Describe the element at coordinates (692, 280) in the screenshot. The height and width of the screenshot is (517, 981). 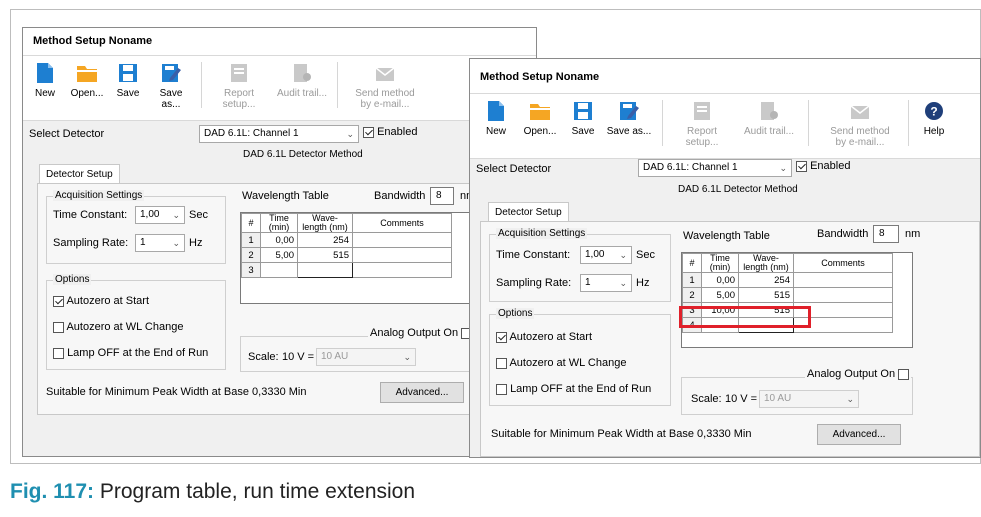
I see `row-number: 1` at that location.